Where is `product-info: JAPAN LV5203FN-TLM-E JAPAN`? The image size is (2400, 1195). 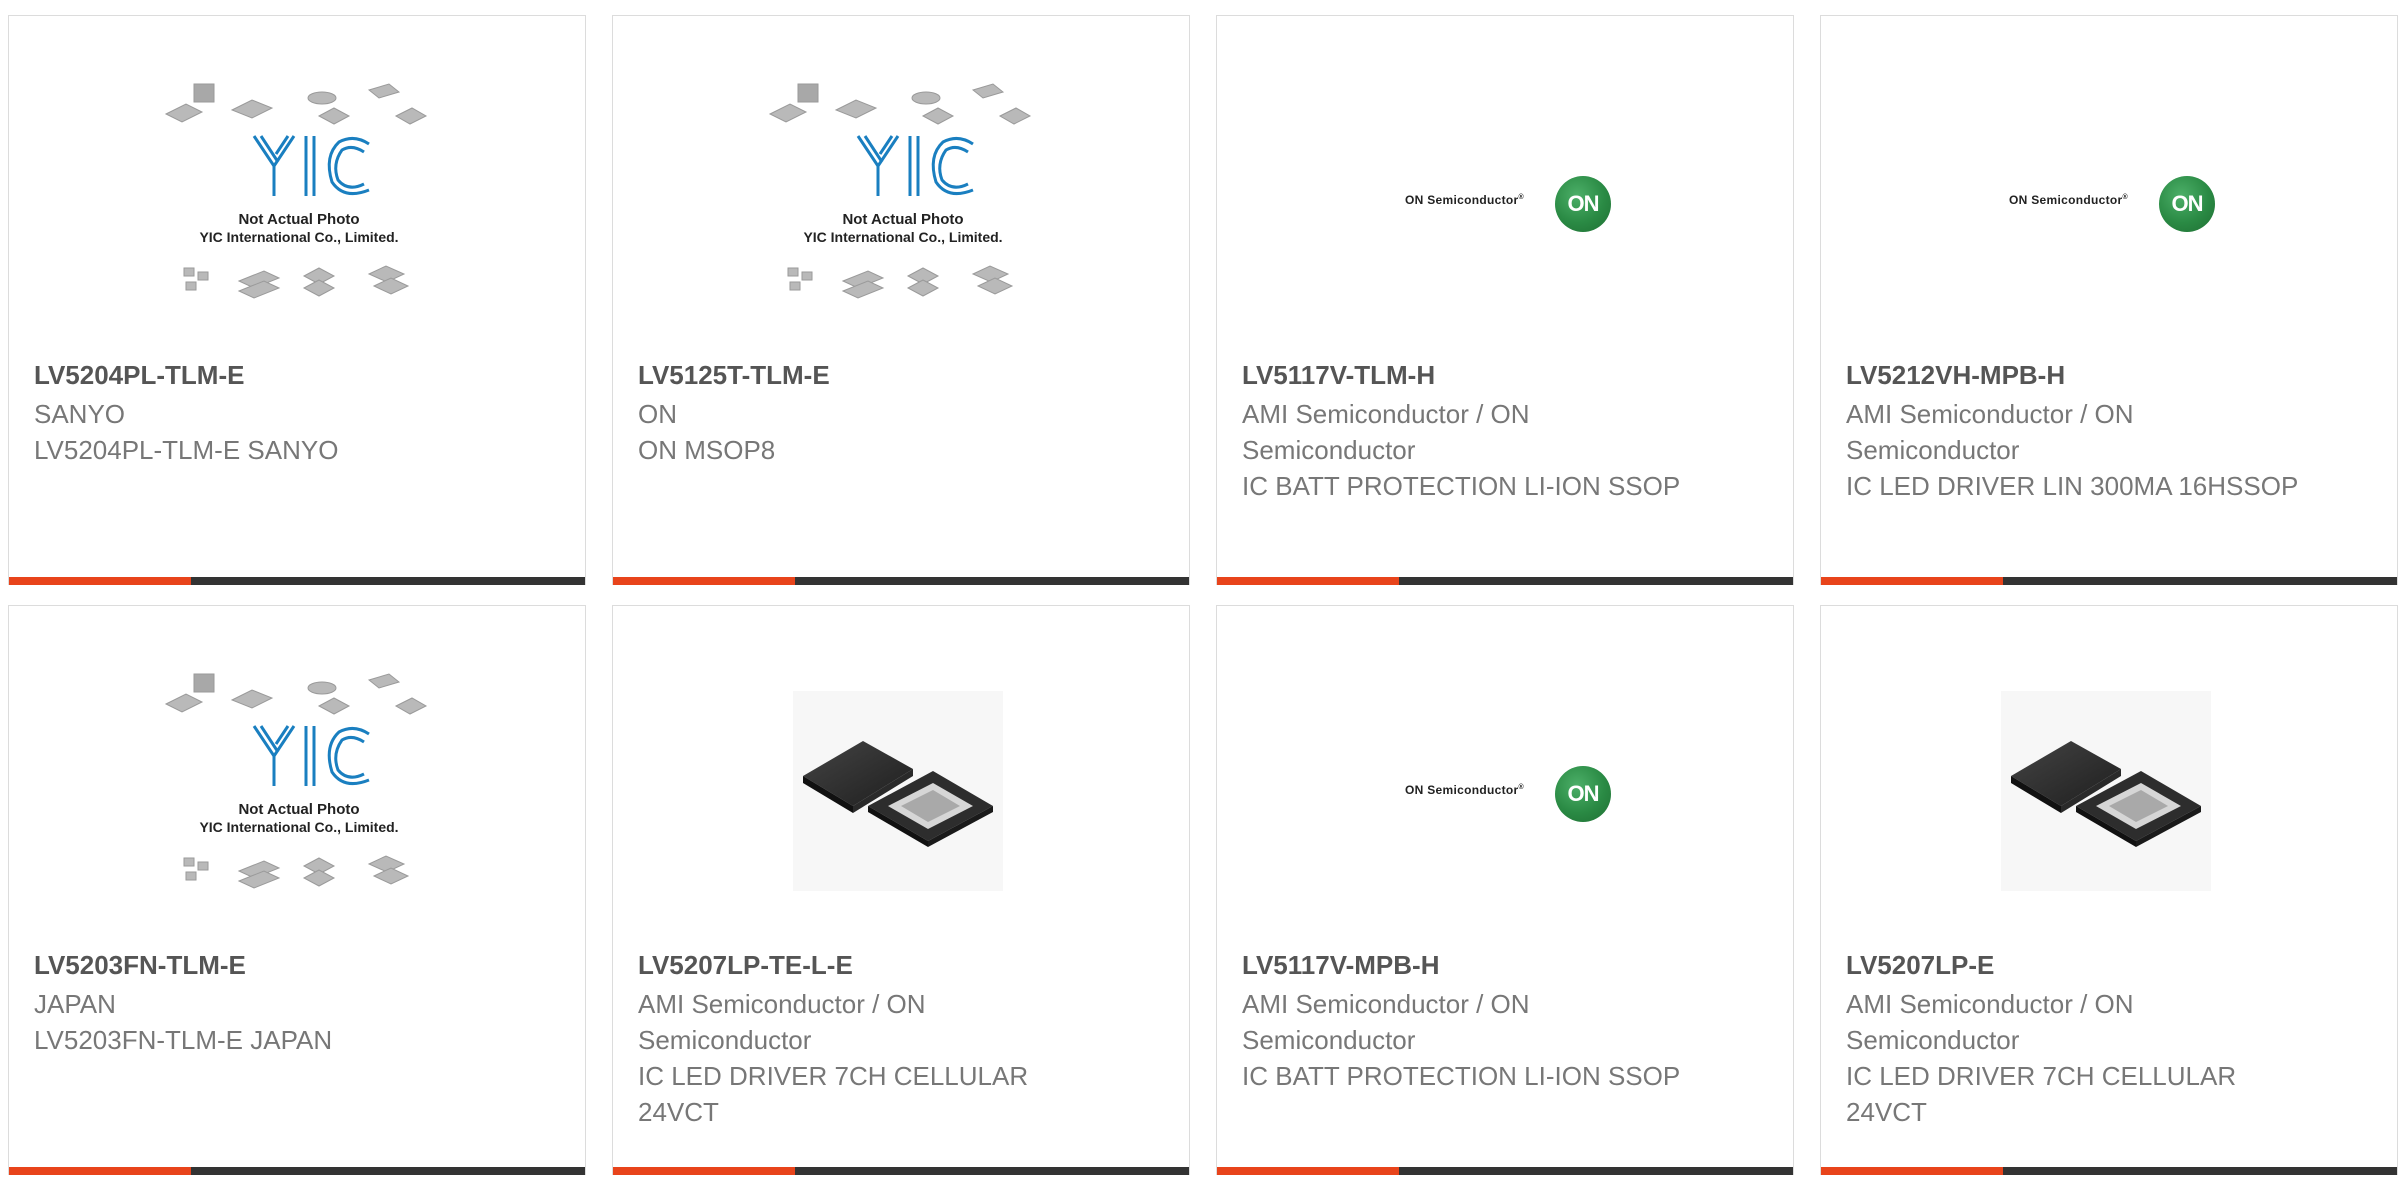 product-info: JAPAN LV5203FN-TLM-E JAPAN is located at coordinates (264, 1022).